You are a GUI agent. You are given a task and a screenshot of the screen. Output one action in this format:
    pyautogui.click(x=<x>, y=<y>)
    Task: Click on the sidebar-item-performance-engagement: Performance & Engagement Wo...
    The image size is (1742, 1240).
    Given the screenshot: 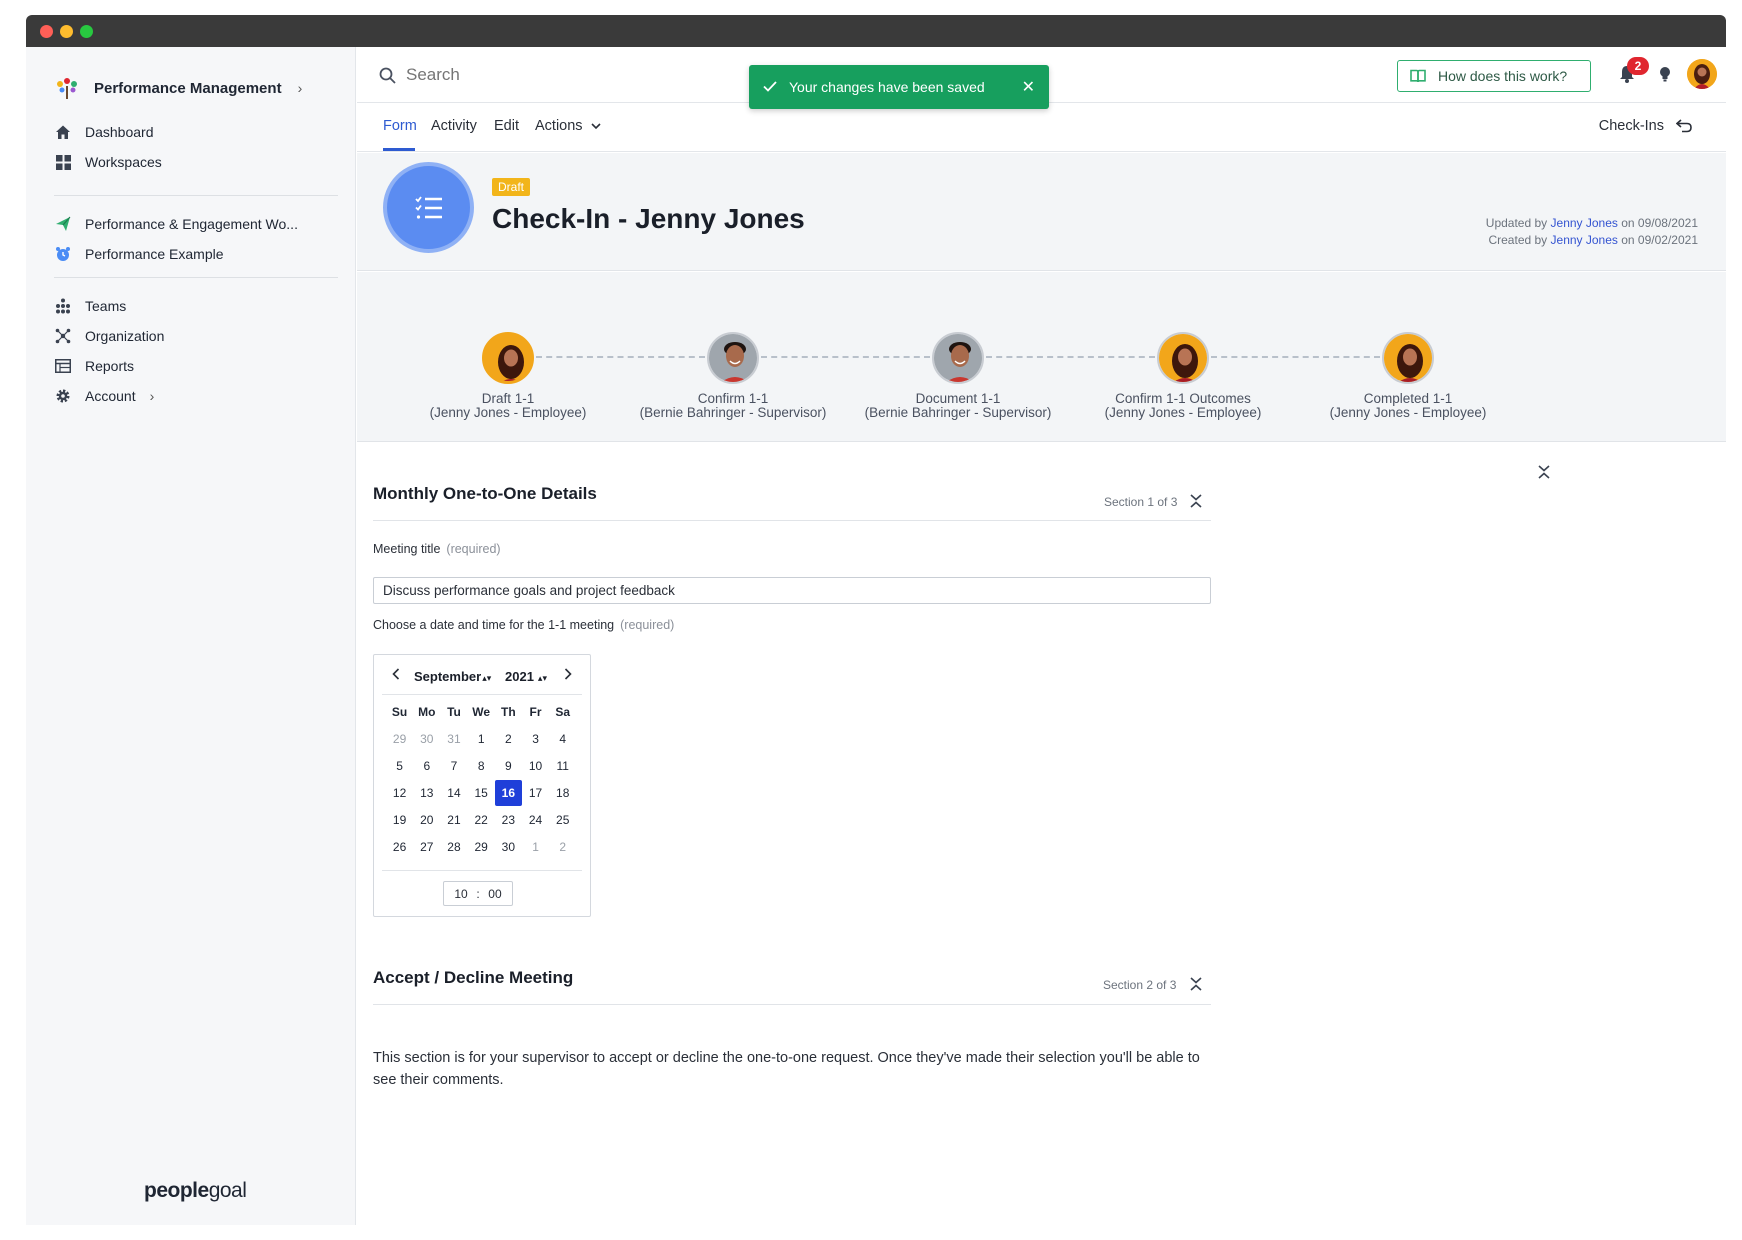 What is the action you would take?
    pyautogui.click(x=176, y=224)
    